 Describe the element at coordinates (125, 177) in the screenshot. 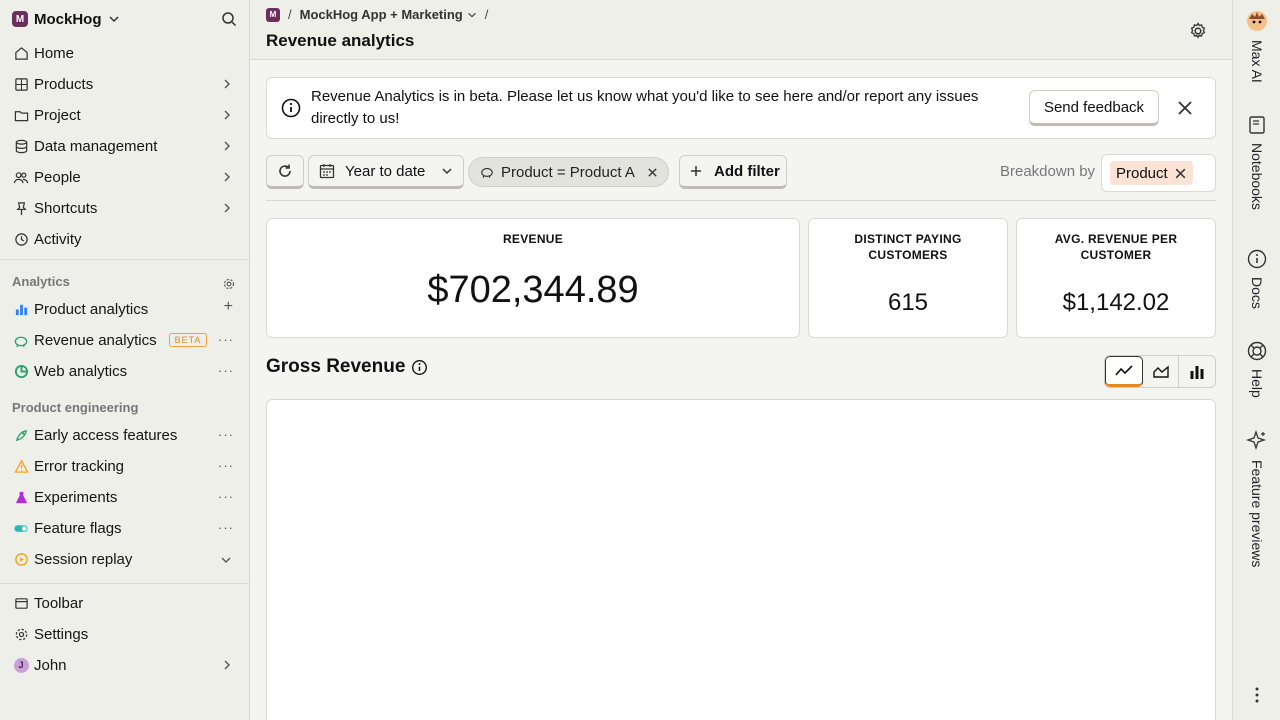

I see `sidebar-item-people: People` at that location.